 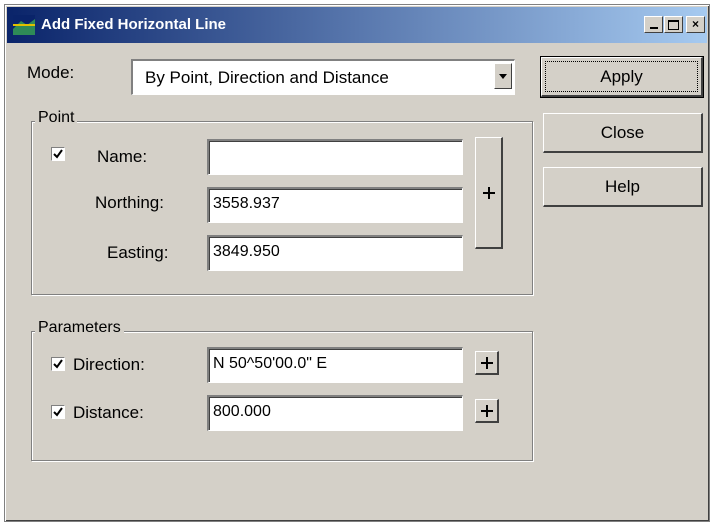 What do you see at coordinates (335, 253) in the screenshot?
I see `easting-input: 3849.950` at bounding box center [335, 253].